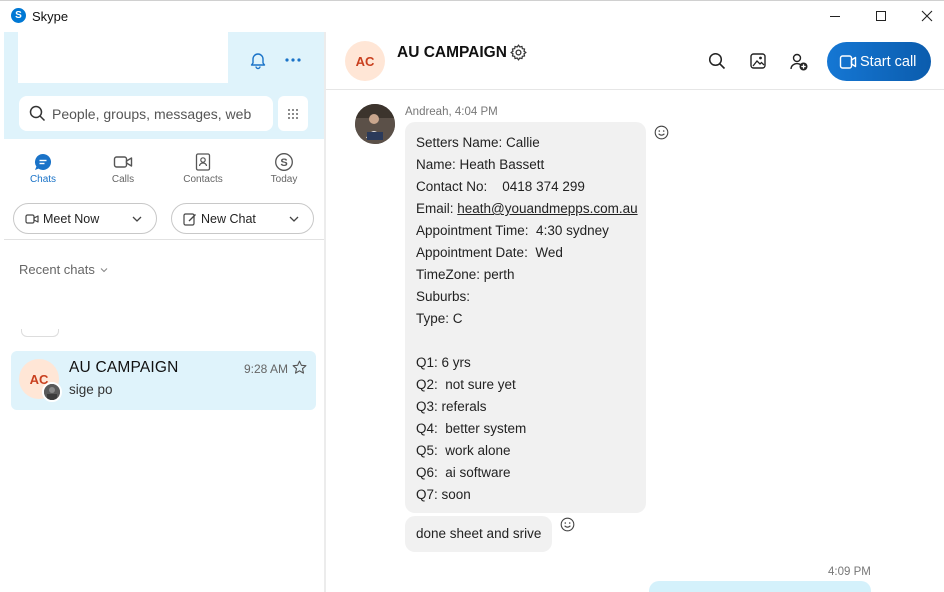  What do you see at coordinates (512, 230) in the screenshot?
I see `message-line: Appointment Time: 4:30 sydney` at bounding box center [512, 230].